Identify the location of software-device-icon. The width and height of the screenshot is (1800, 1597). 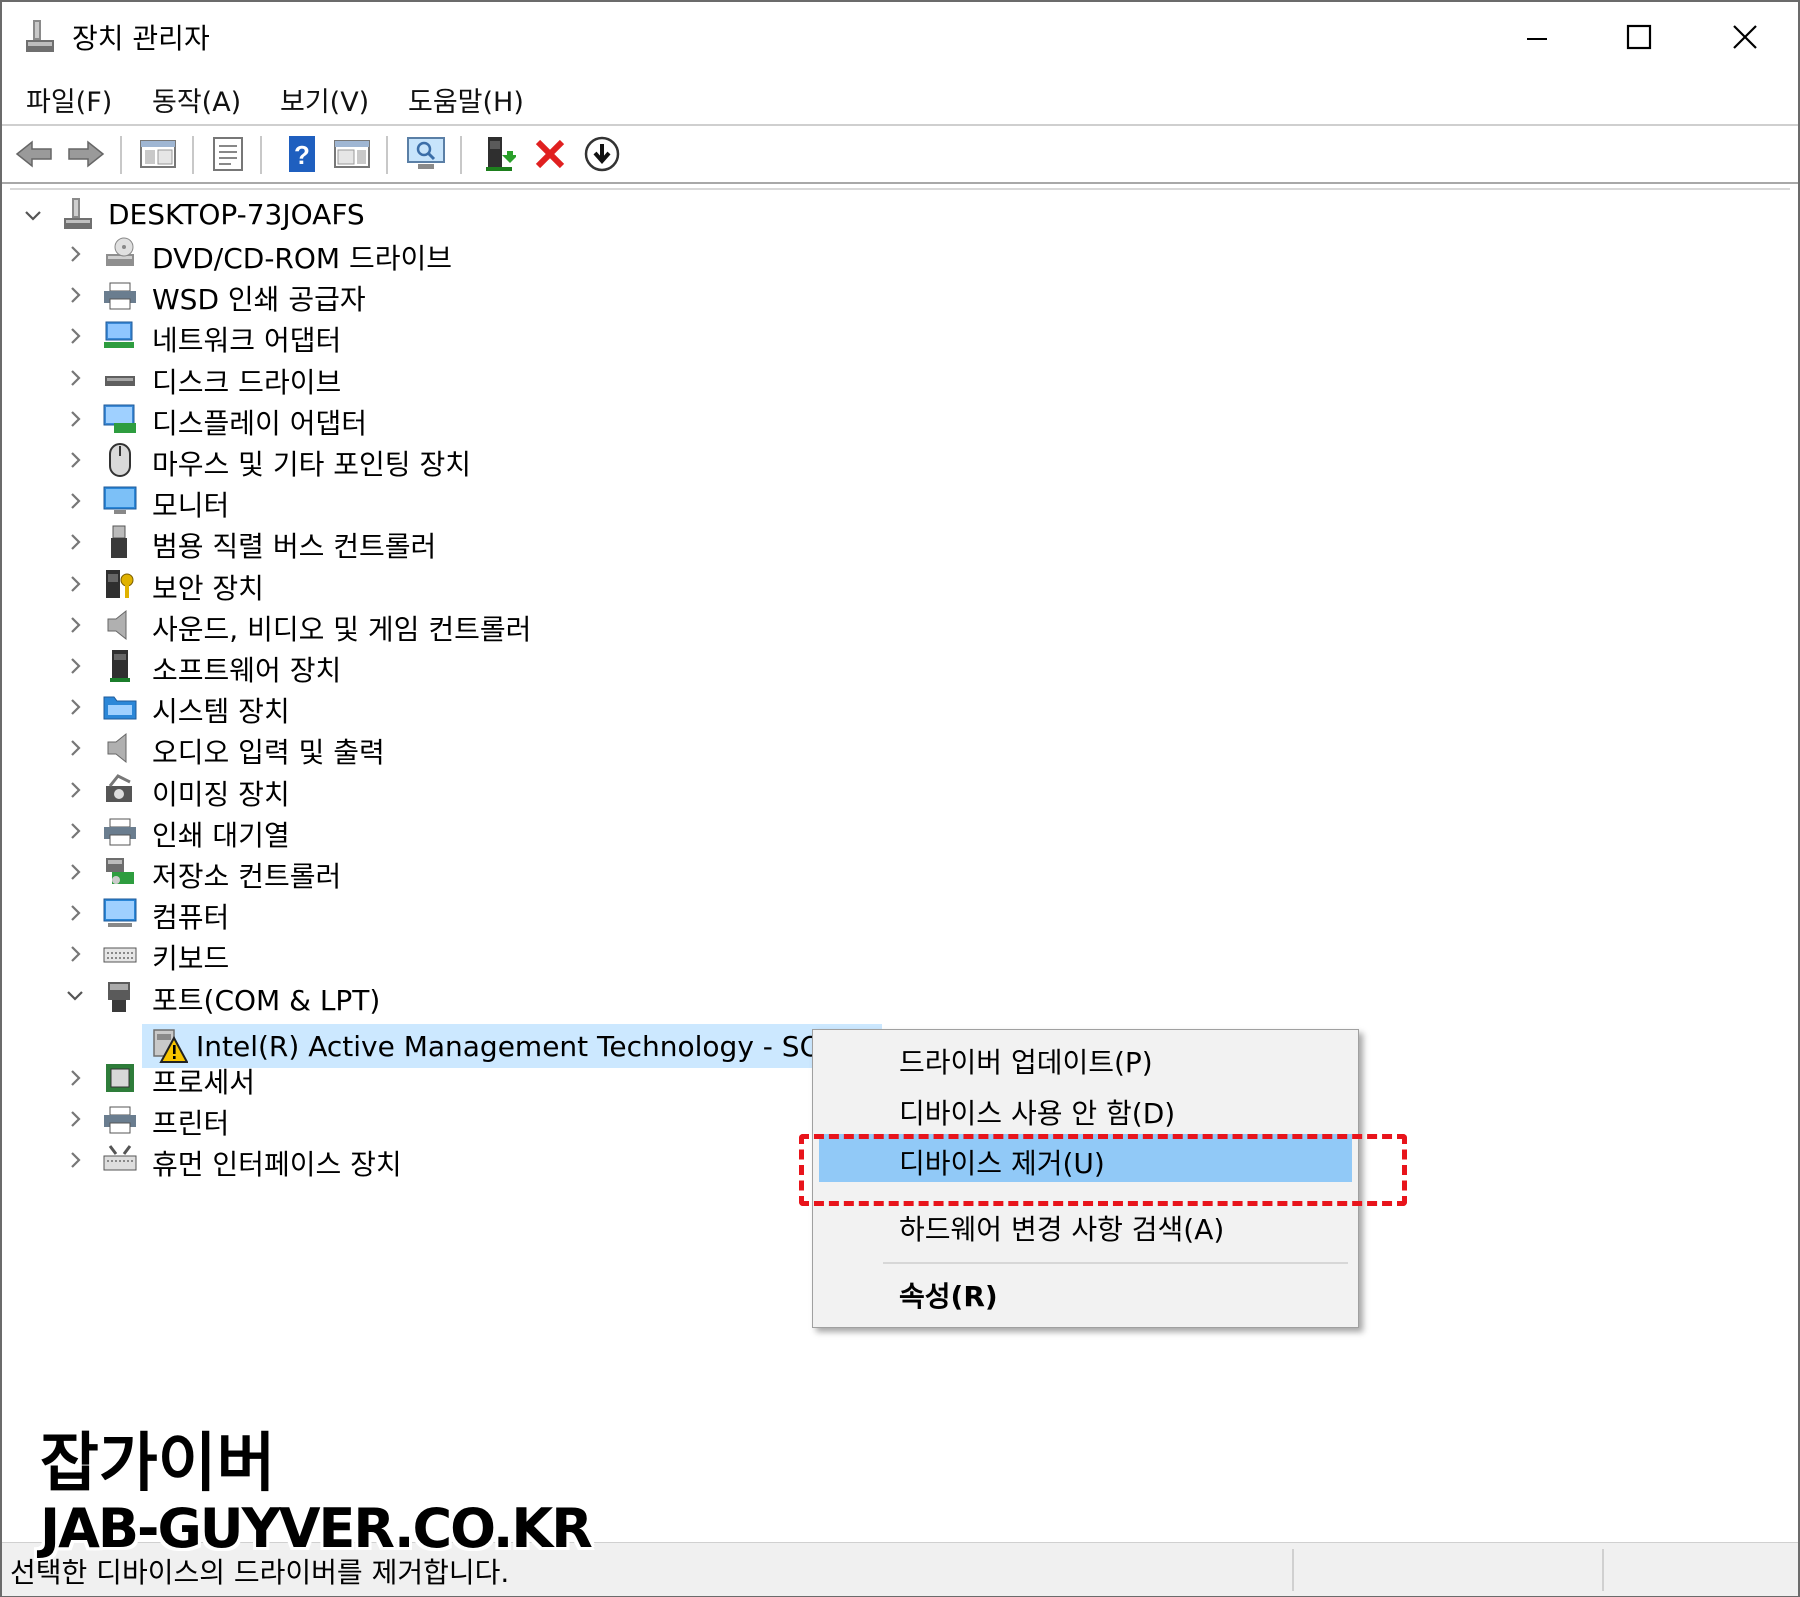
(120, 666).